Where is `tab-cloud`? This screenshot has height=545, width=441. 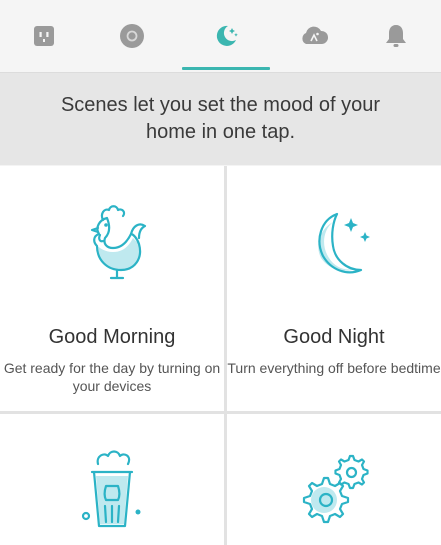 tab-cloud is located at coordinates (314, 36).